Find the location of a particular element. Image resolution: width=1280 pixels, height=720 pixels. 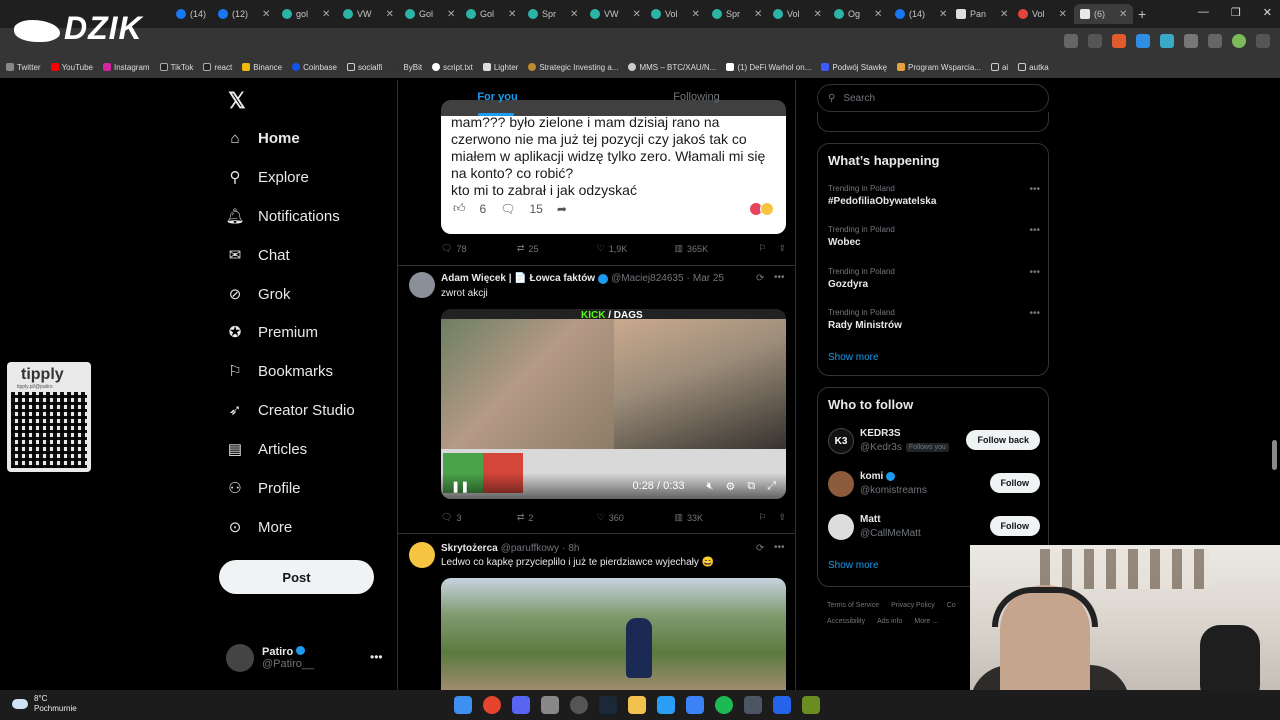

bookmark-item: Twitter is located at coordinates (23, 67).